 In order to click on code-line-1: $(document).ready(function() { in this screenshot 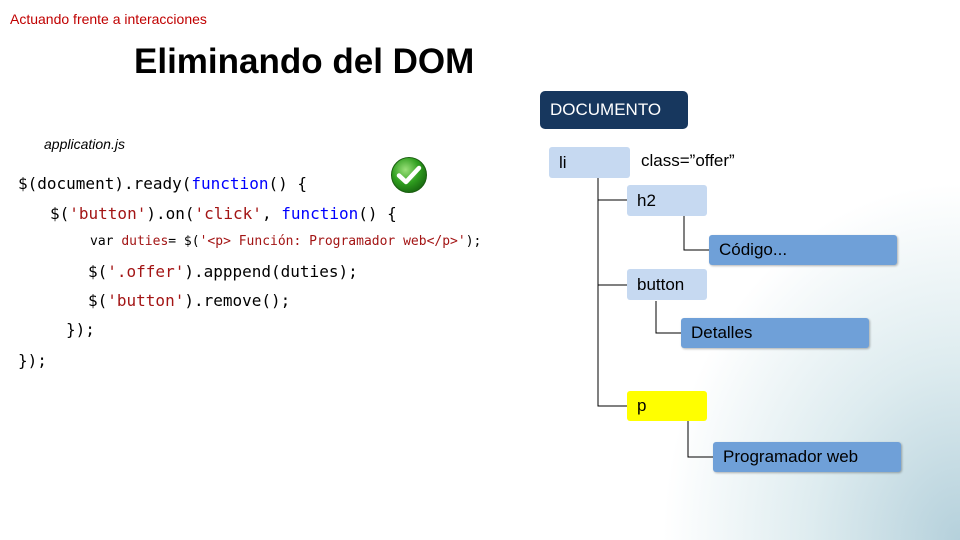, I will do `click(162, 183)`.